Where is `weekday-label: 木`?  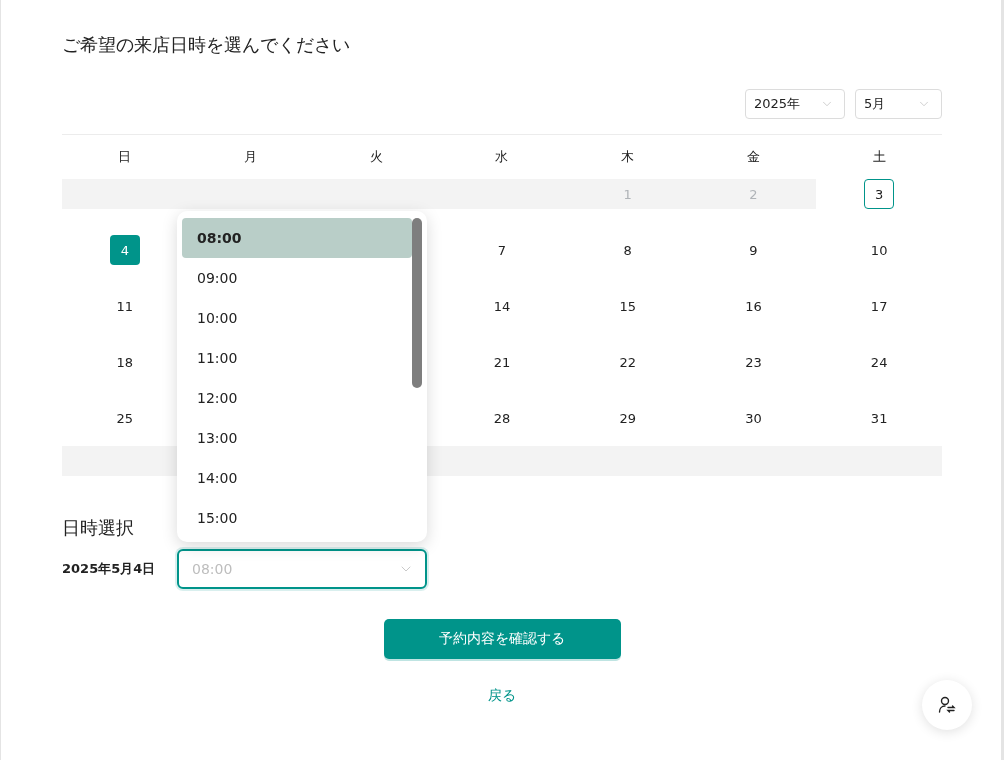 weekday-label: 木 is located at coordinates (628, 157).